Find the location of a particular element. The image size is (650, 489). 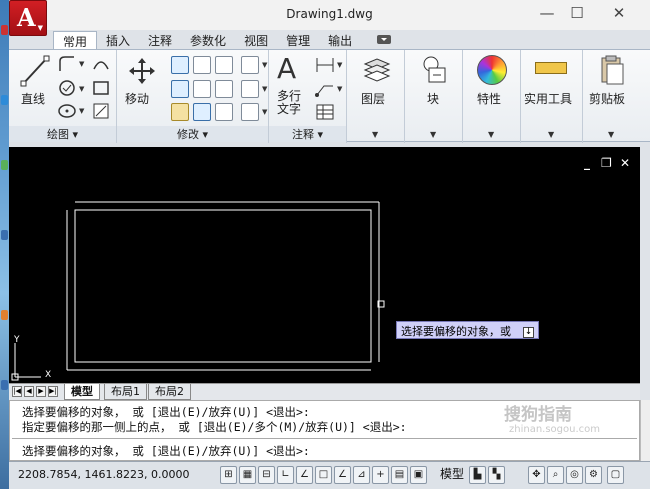

rotate-icon is located at coordinates (202, 65).